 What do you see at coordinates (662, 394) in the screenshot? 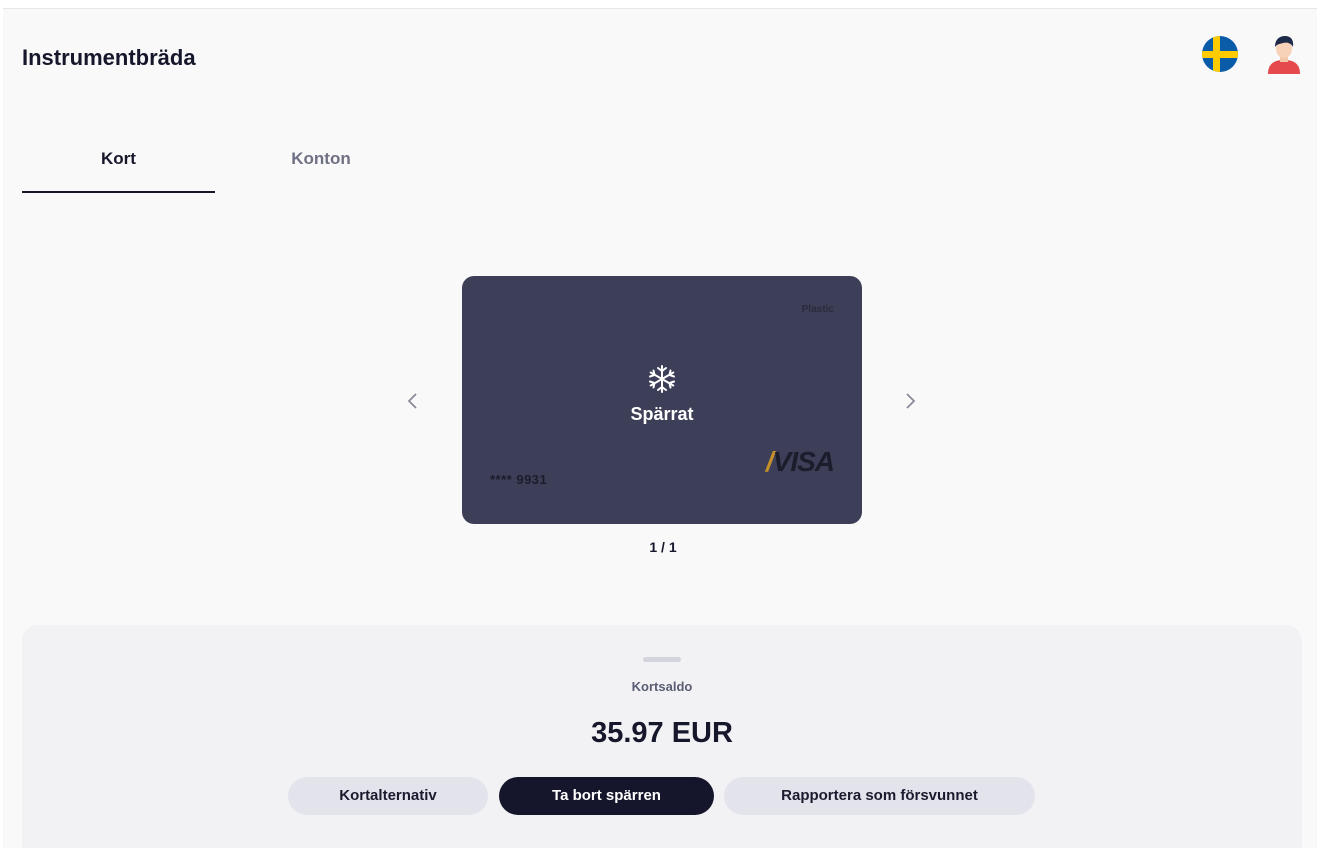
I see `card-status: Spärrat` at bounding box center [662, 394].